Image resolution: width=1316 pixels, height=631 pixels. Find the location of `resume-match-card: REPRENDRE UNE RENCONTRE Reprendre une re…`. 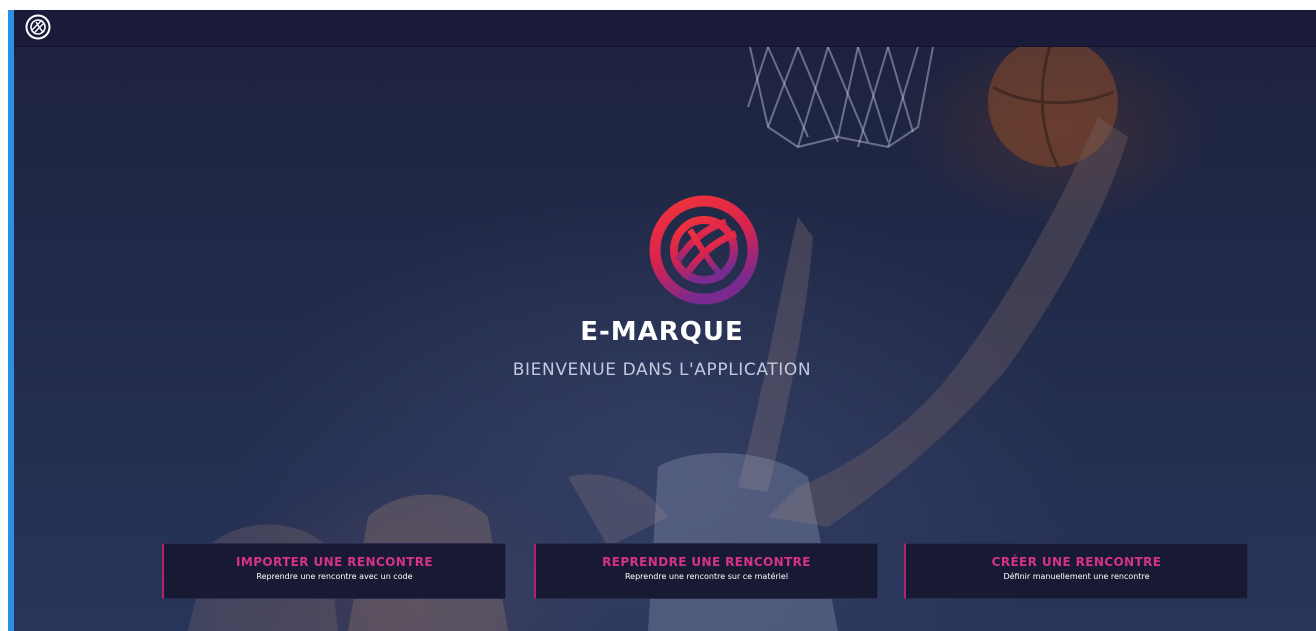

resume-match-card: REPRENDRE UNE RENCONTRE Reprendre une re… is located at coordinates (706, 571).